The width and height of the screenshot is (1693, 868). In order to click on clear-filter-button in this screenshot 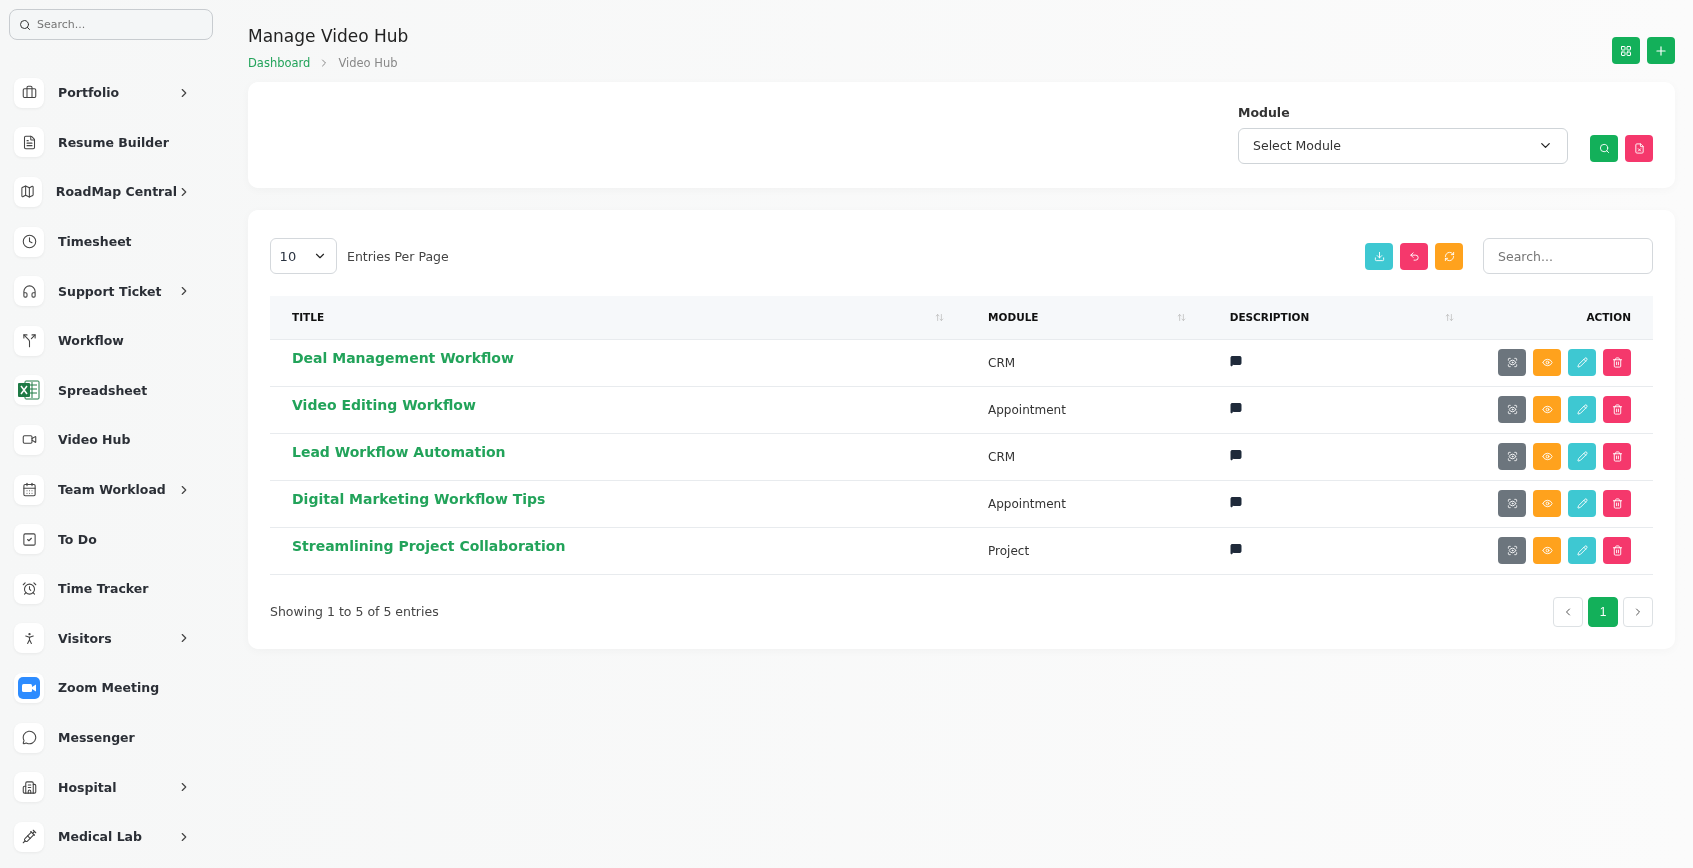, I will do `click(1639, 148)`.